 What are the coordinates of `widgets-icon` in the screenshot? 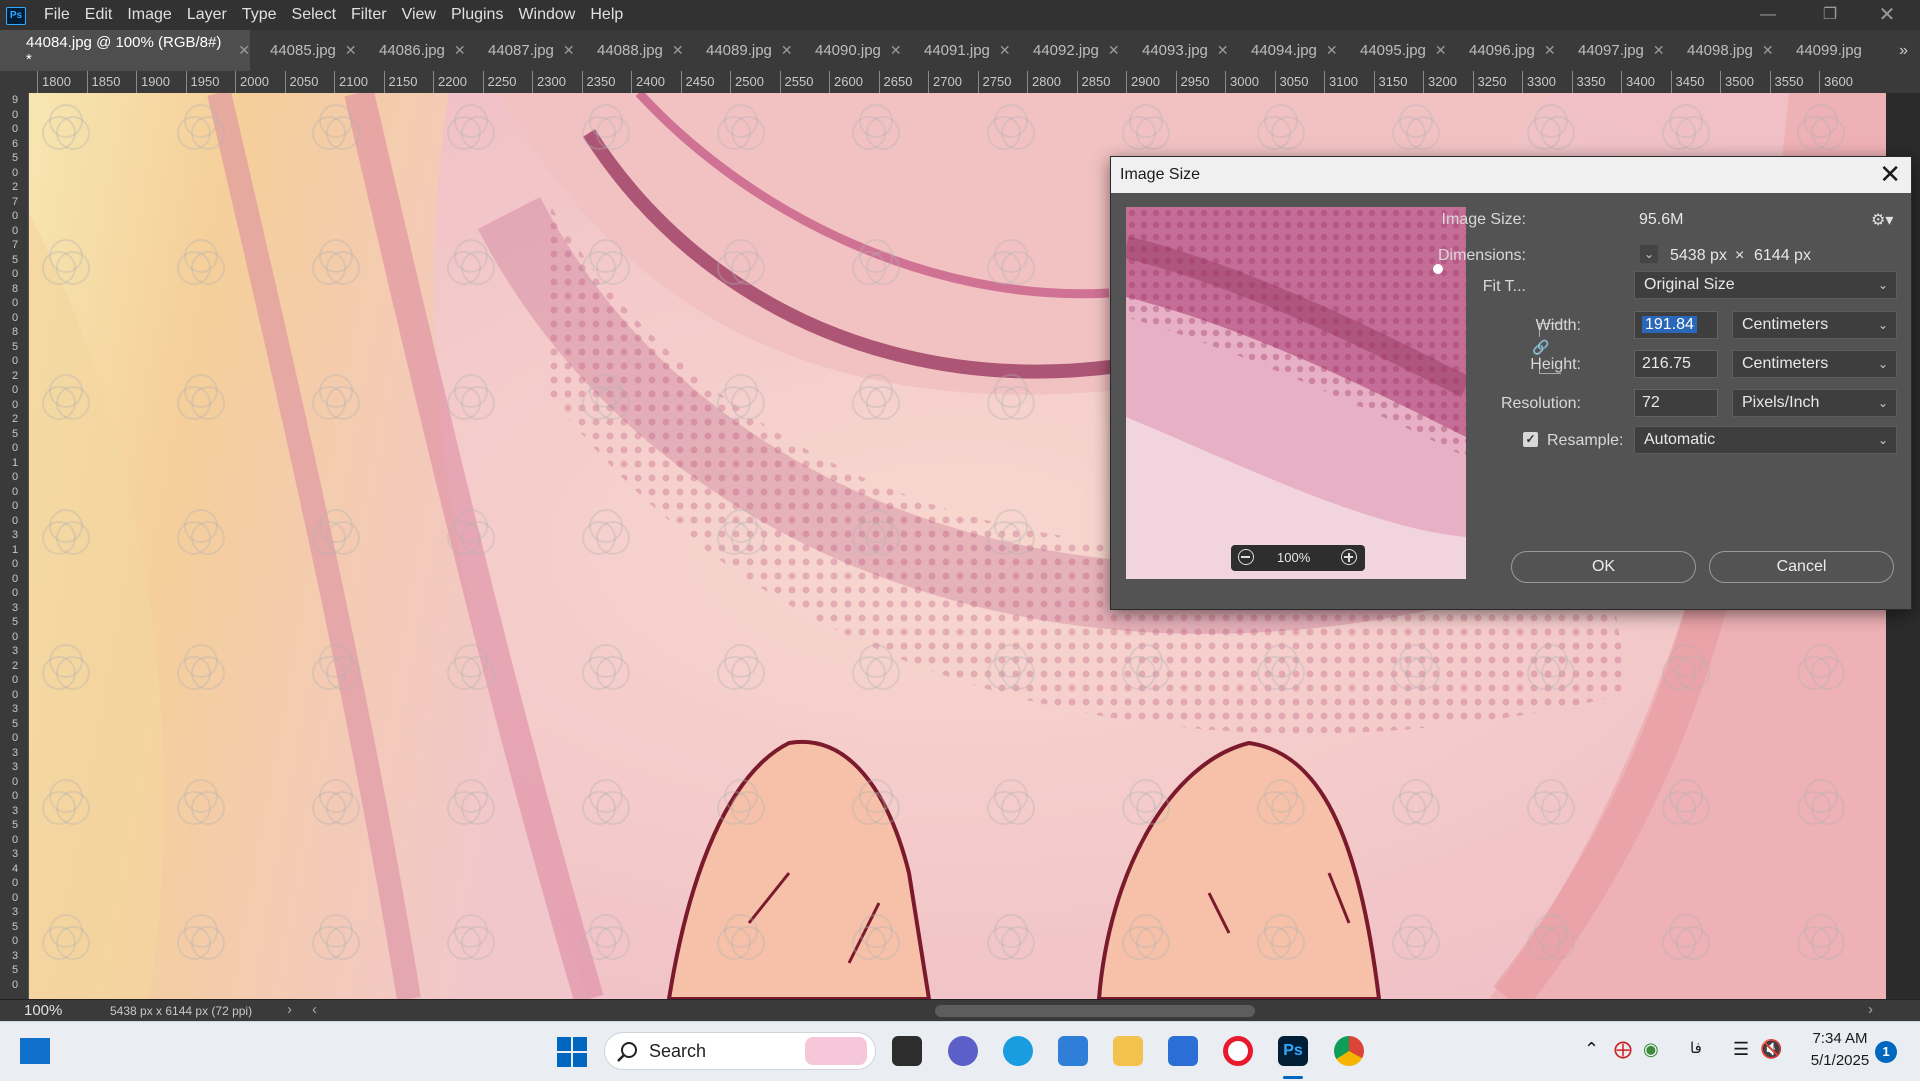 It's located at (35, 1051).